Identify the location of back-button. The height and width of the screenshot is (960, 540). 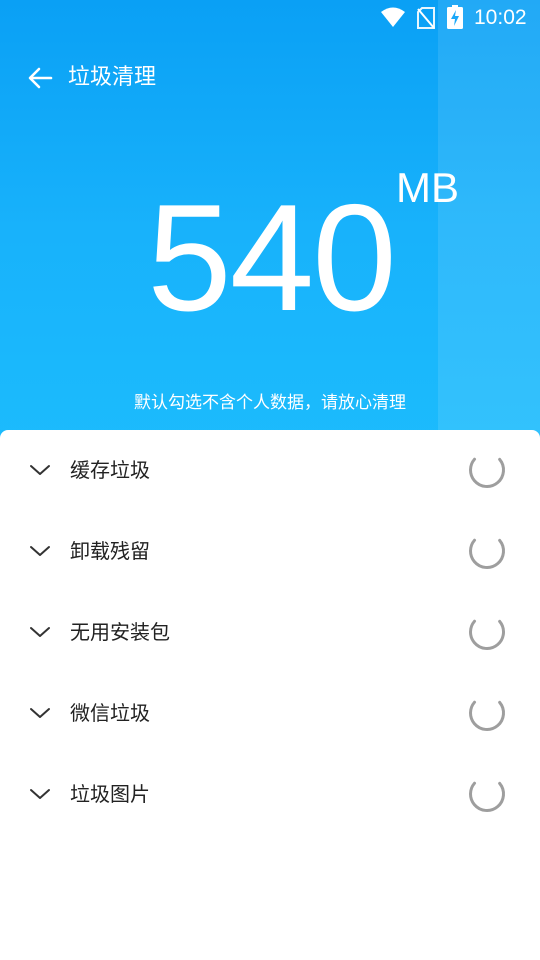
(40, 78).